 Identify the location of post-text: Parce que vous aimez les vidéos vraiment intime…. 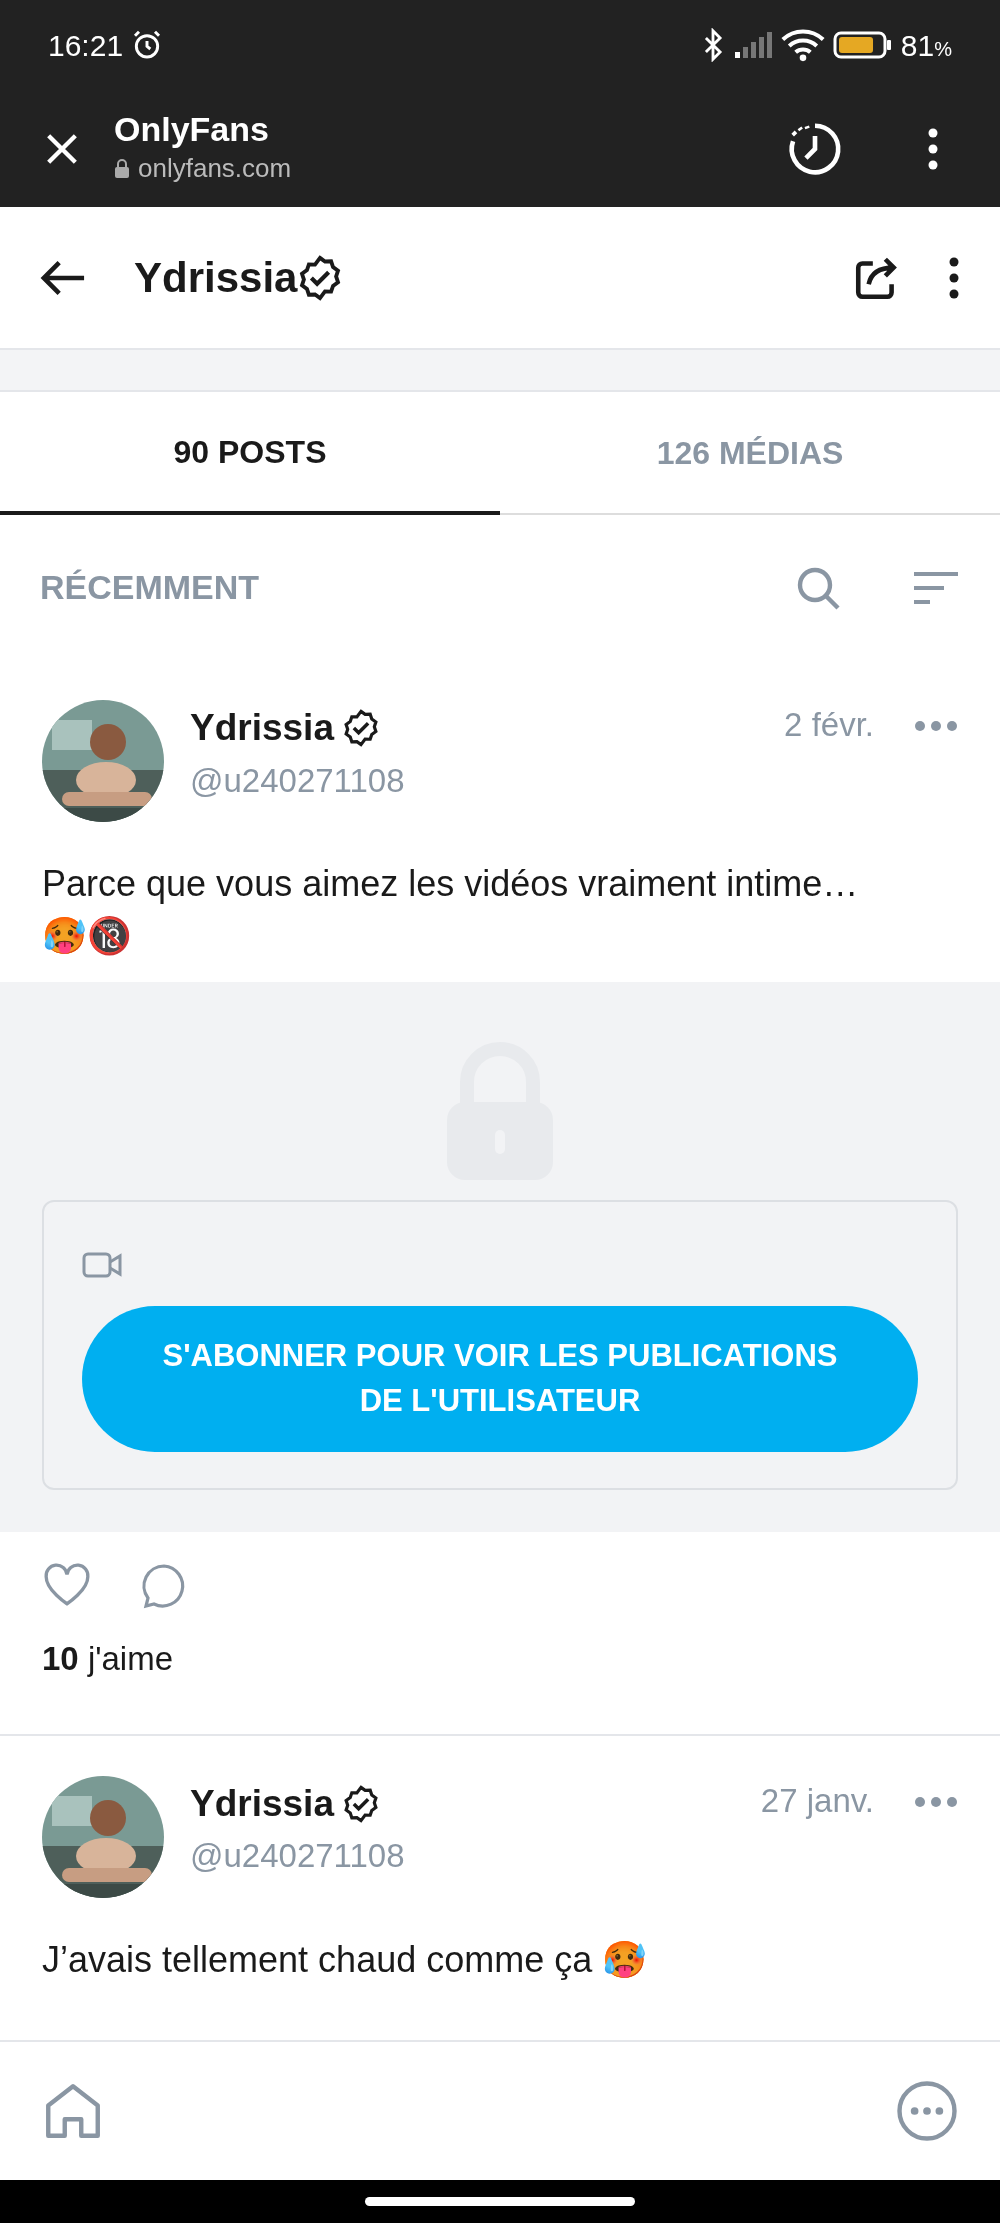
(451, 884).